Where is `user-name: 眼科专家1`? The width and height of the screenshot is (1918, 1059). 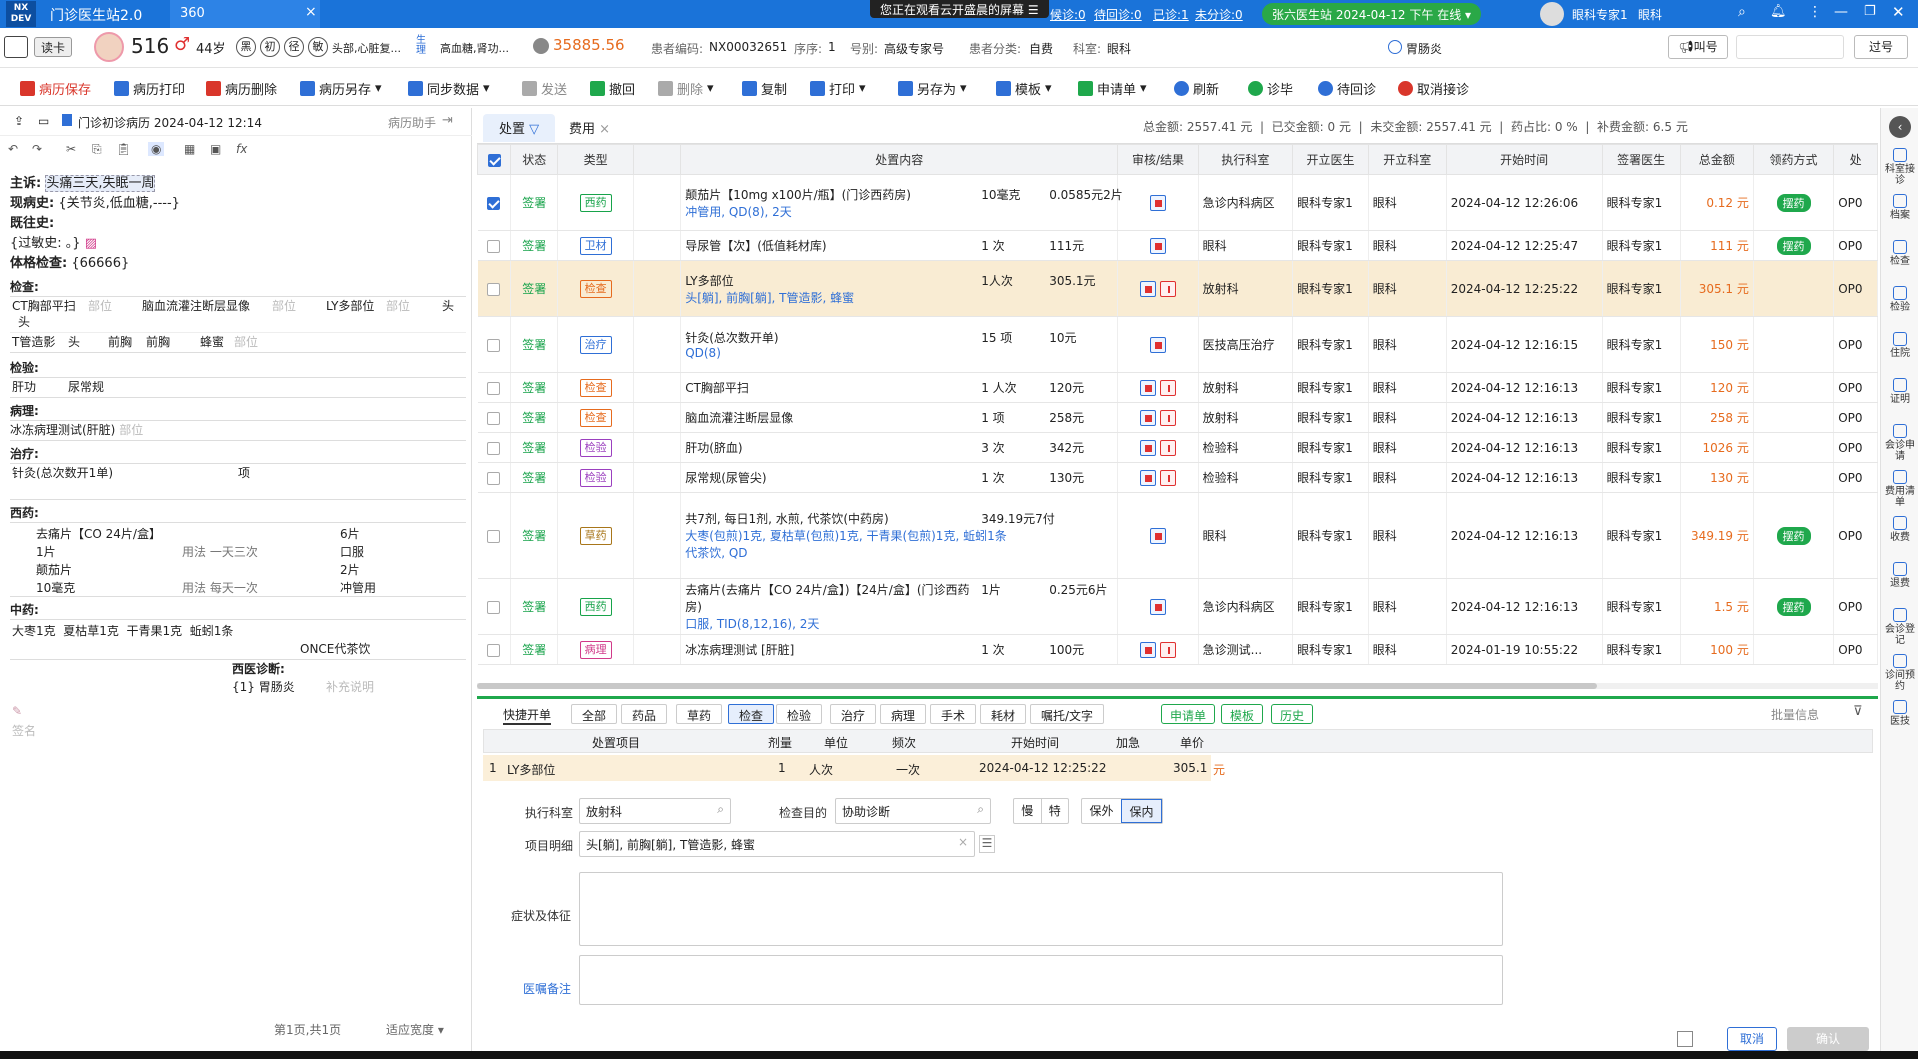 user-name: 眼科专家1 is located at coordinates (1600, 14).